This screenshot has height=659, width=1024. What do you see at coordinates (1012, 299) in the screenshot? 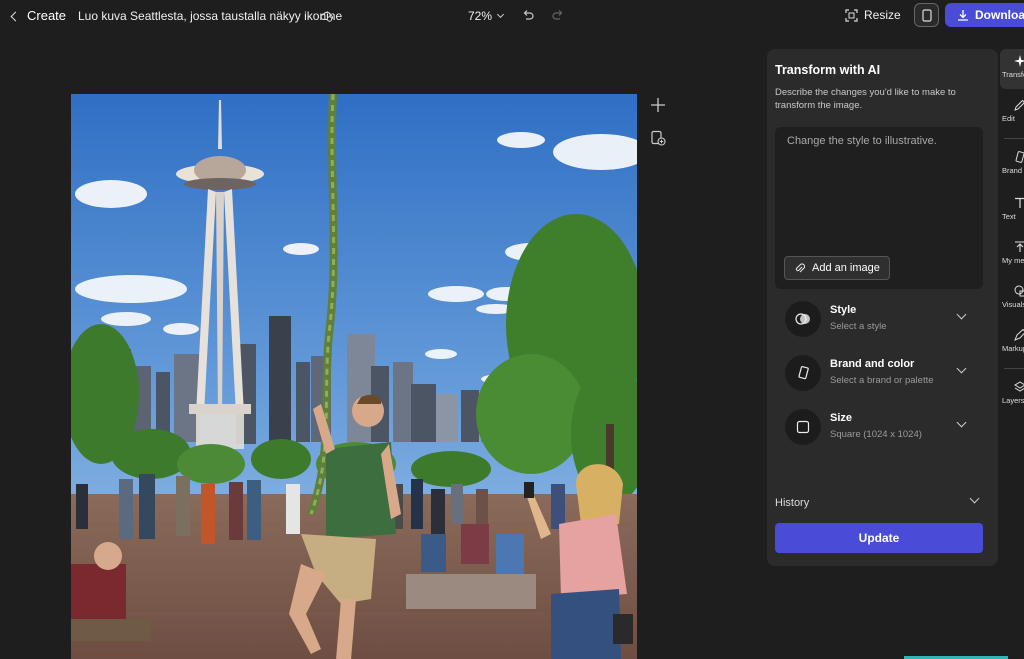
I see `rail-item-visuals: Visuals` at bounding box center [1012, 299].